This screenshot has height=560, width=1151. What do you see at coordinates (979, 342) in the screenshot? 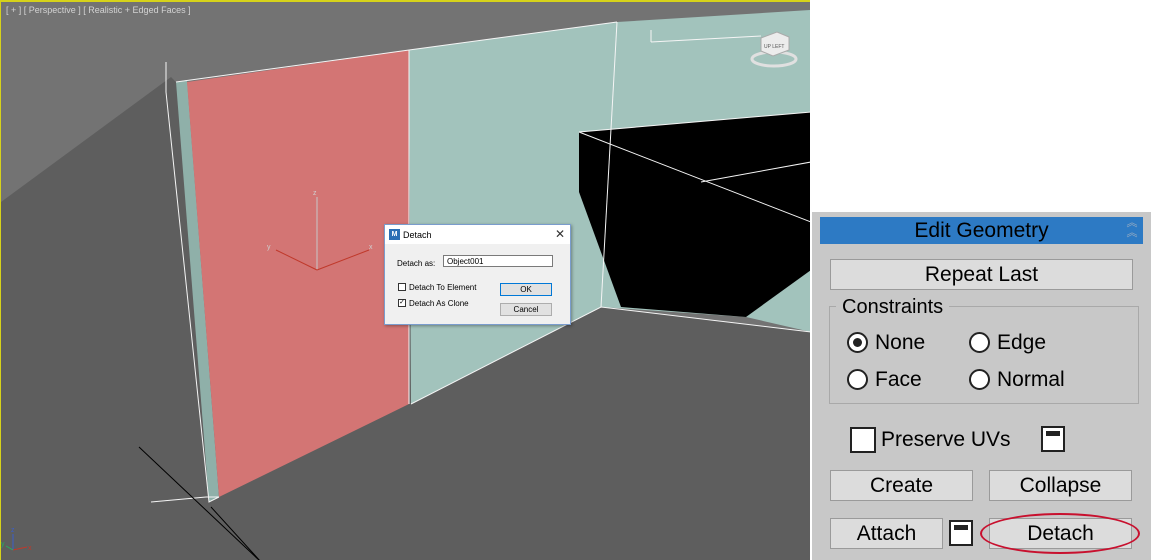
I see `constraint-edge-radio` at bounding box center [979, 342].